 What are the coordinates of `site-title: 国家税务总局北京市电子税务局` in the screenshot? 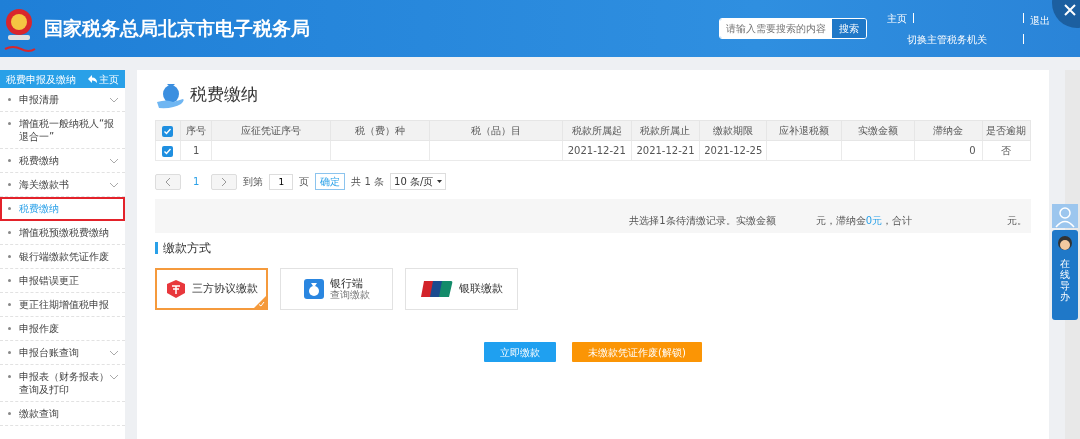 It's located at (177, 29).